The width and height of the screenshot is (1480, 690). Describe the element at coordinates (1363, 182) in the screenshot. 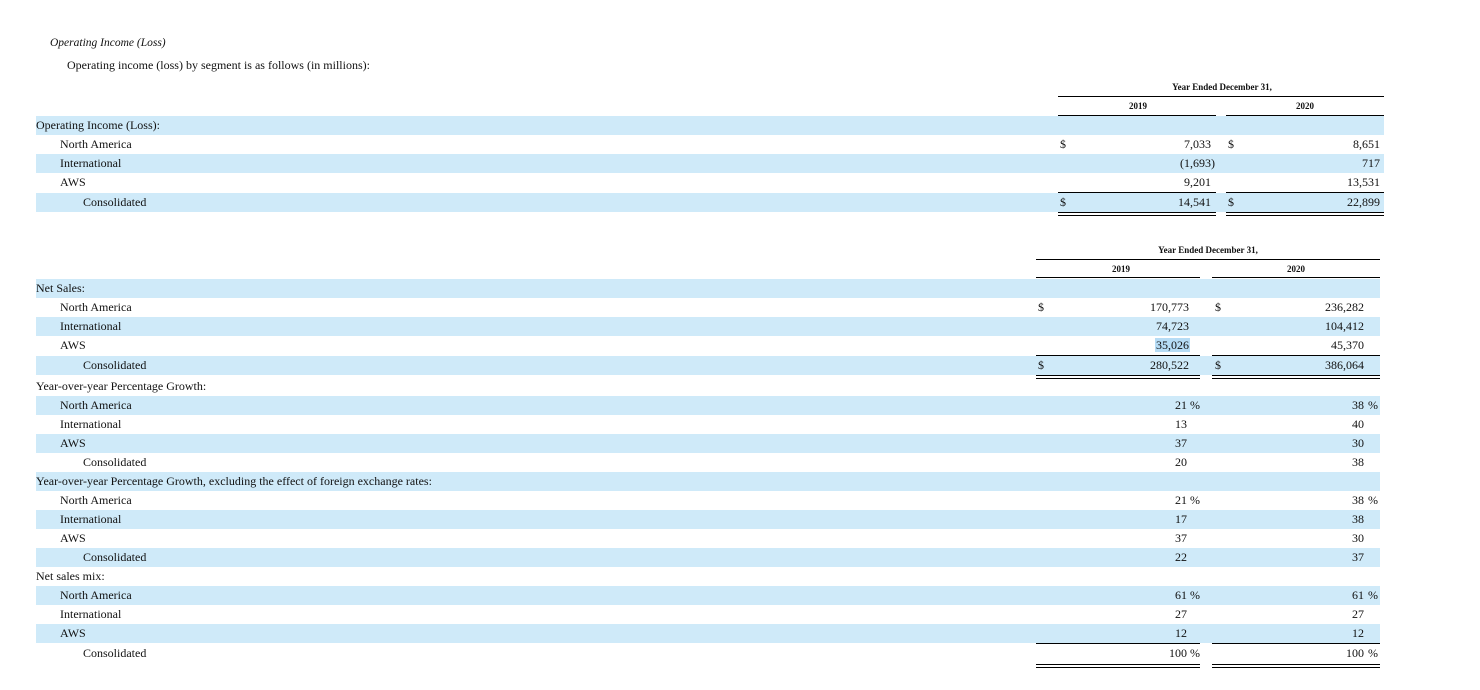

I see `value-2020: 13,531` at that location.